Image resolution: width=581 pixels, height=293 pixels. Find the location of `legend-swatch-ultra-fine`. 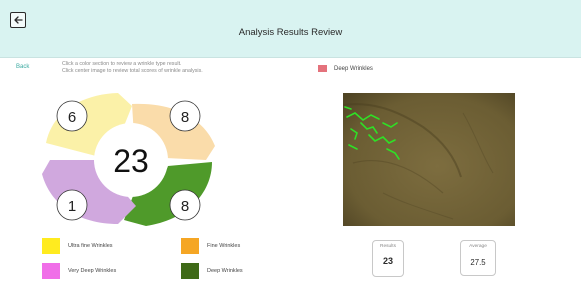

legend-swatch-ultra-fine is located at coordinates (51, 246).